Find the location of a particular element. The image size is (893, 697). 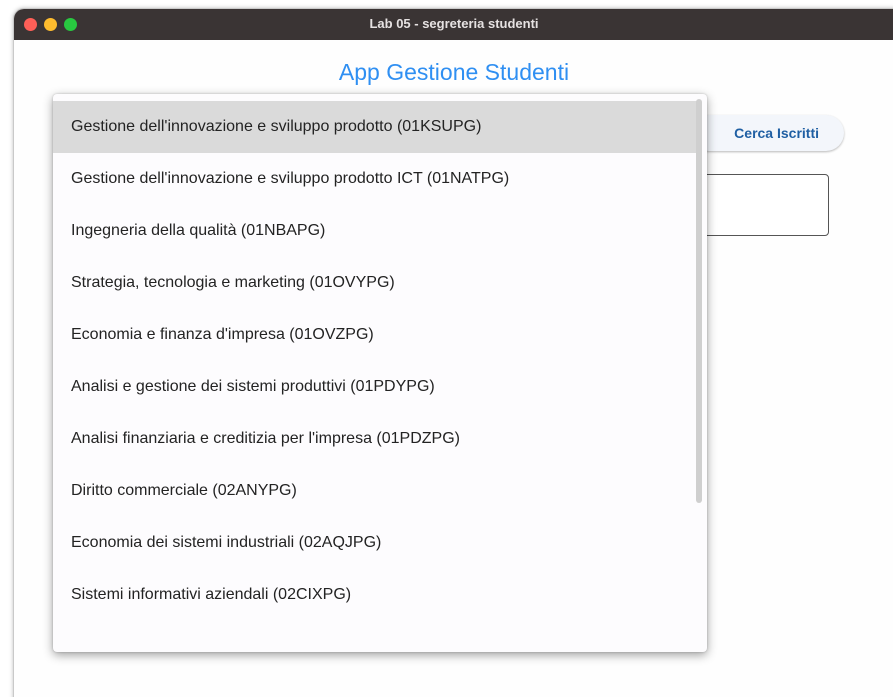

dropdown-option: Ingegneria della qualità (01NBAPG) is located at coordinates (377, 231).